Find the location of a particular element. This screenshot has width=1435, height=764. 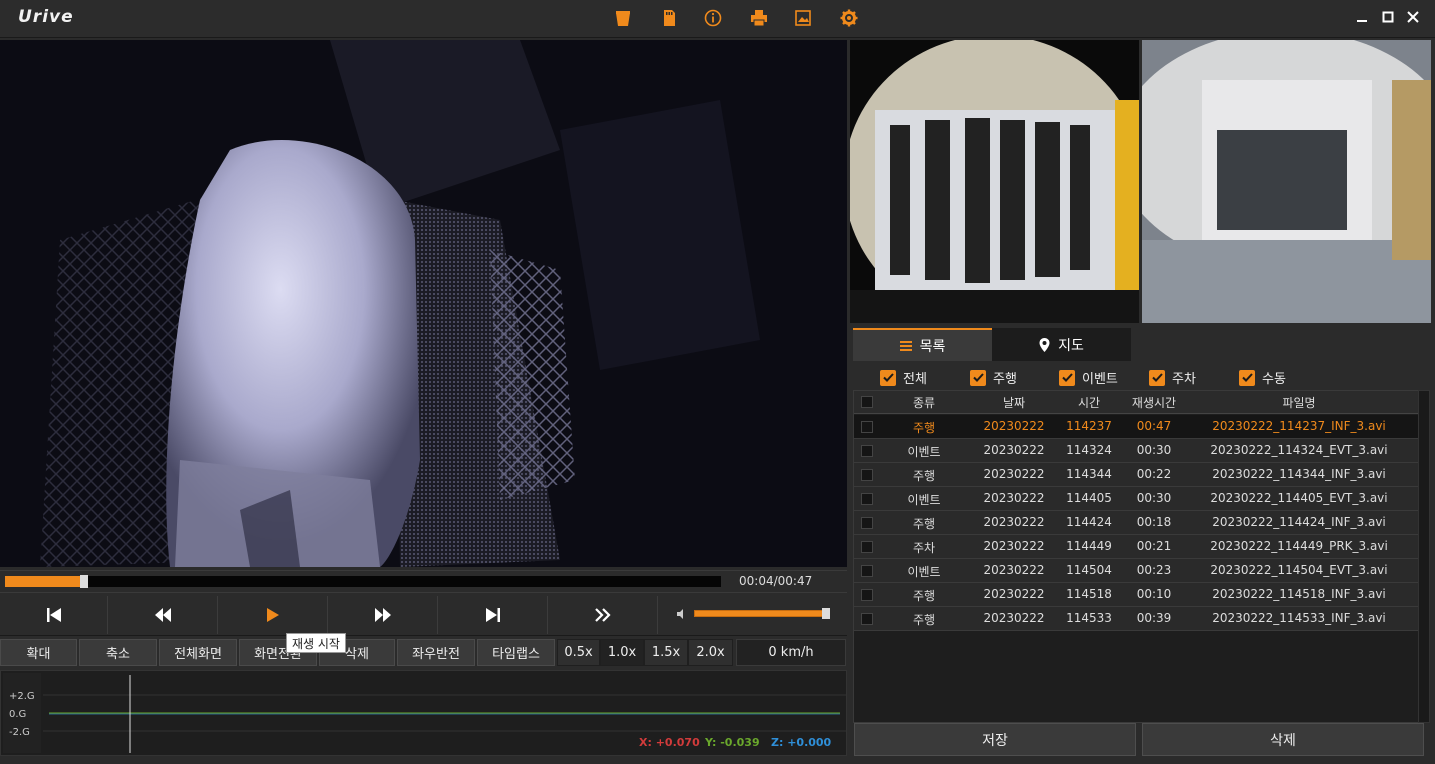

filter-event: 이벤트 is located at coordinates (1088, 377).